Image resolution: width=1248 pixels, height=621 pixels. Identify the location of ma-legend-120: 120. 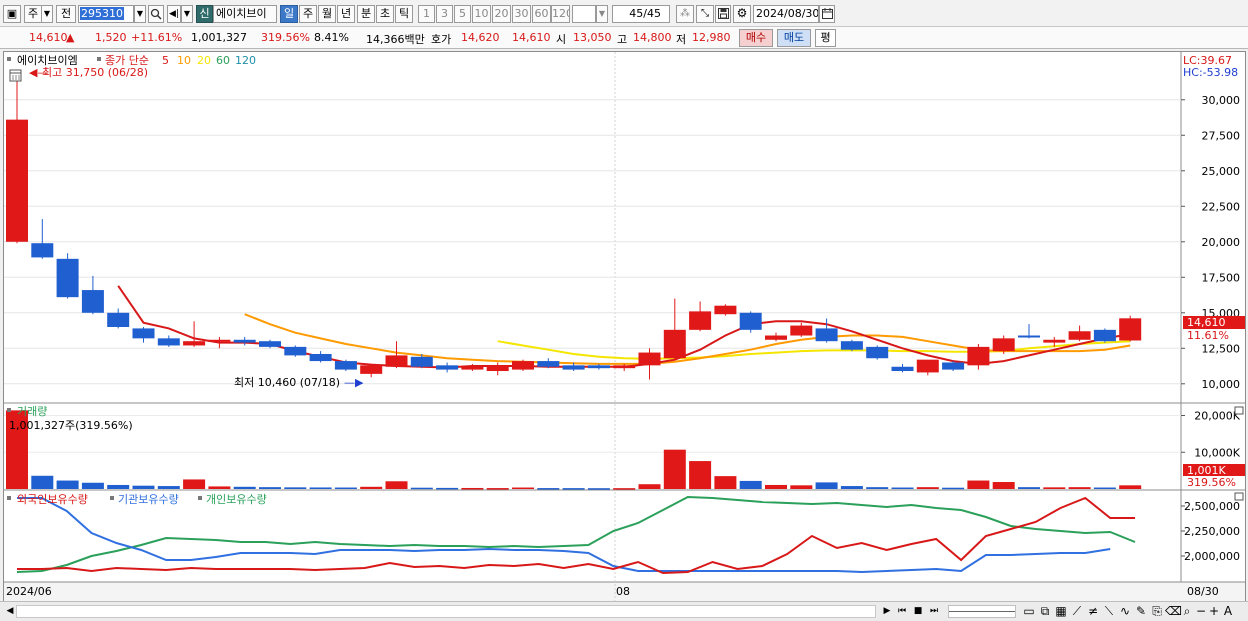
(245, 60).